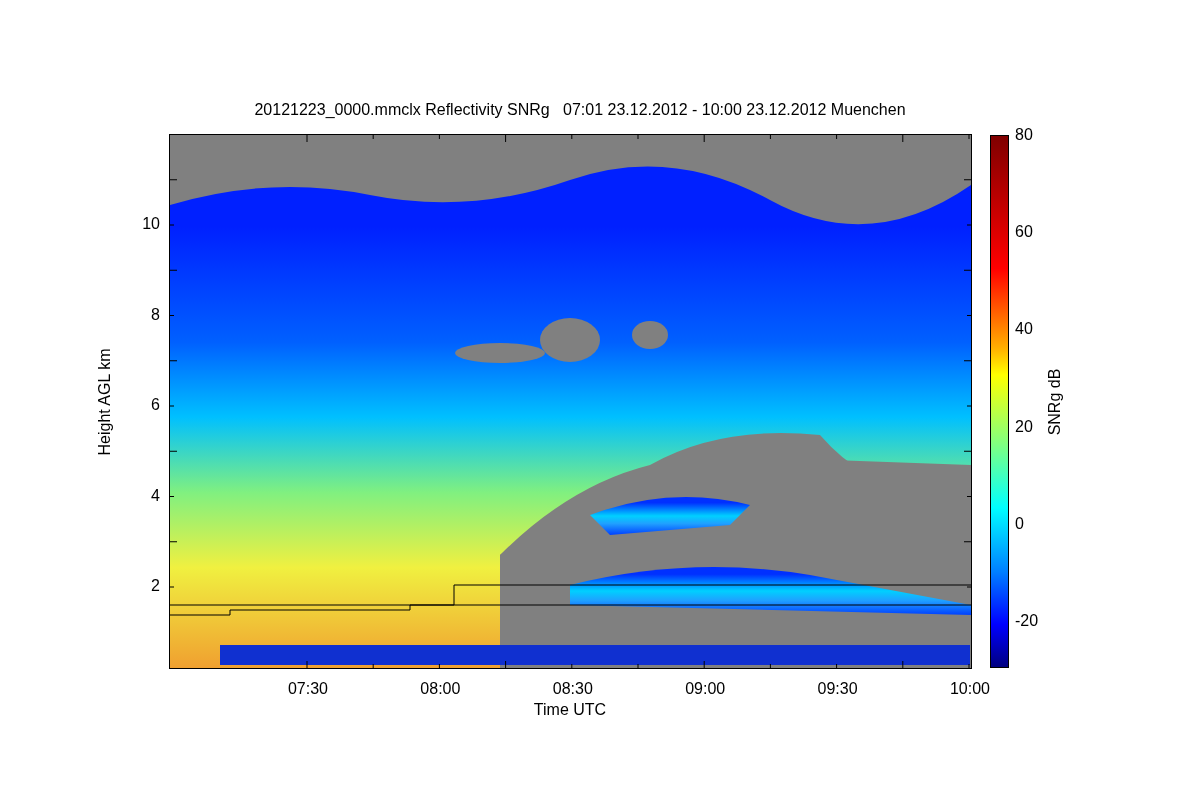  I want to click on colorbar-tick-label: 40, so click(1024, 329).